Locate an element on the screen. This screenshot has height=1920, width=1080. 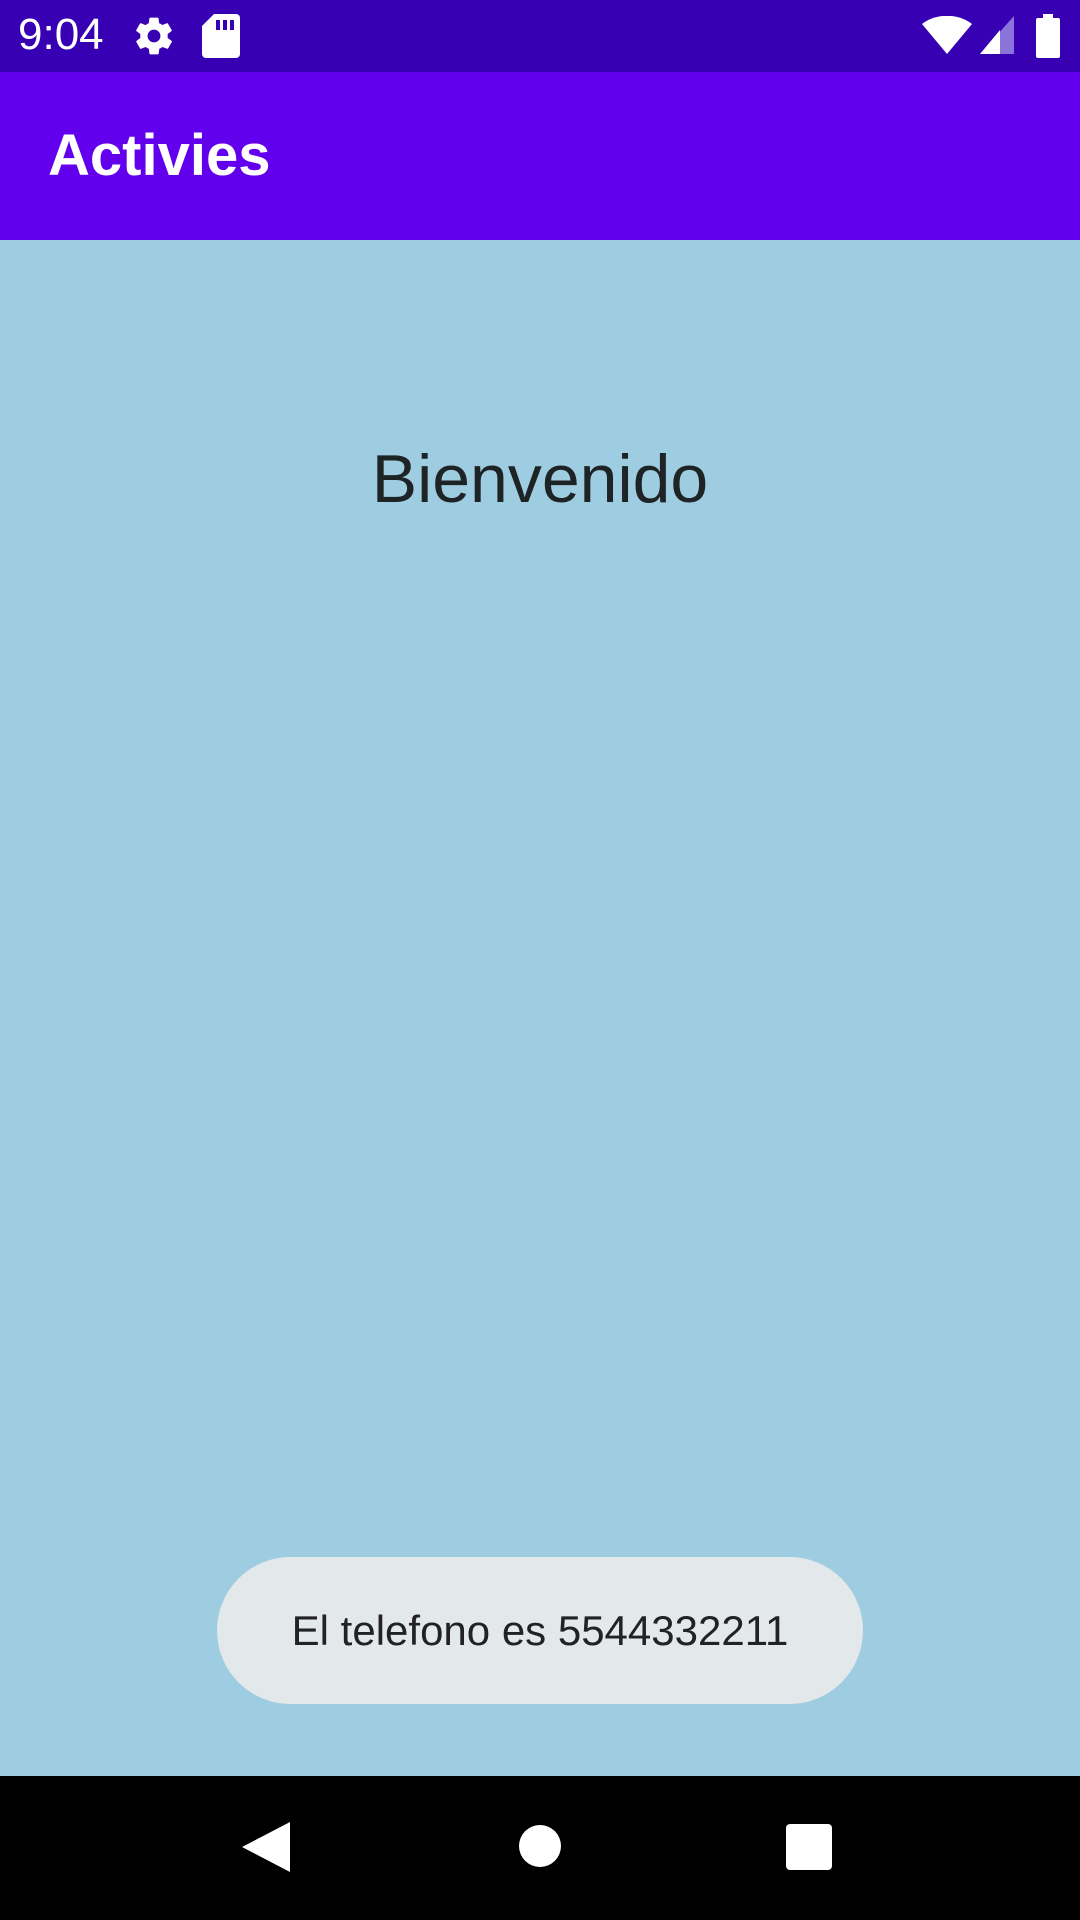
toast-message: El telefono es 5544332211 is located at coordinates (540, 1630).